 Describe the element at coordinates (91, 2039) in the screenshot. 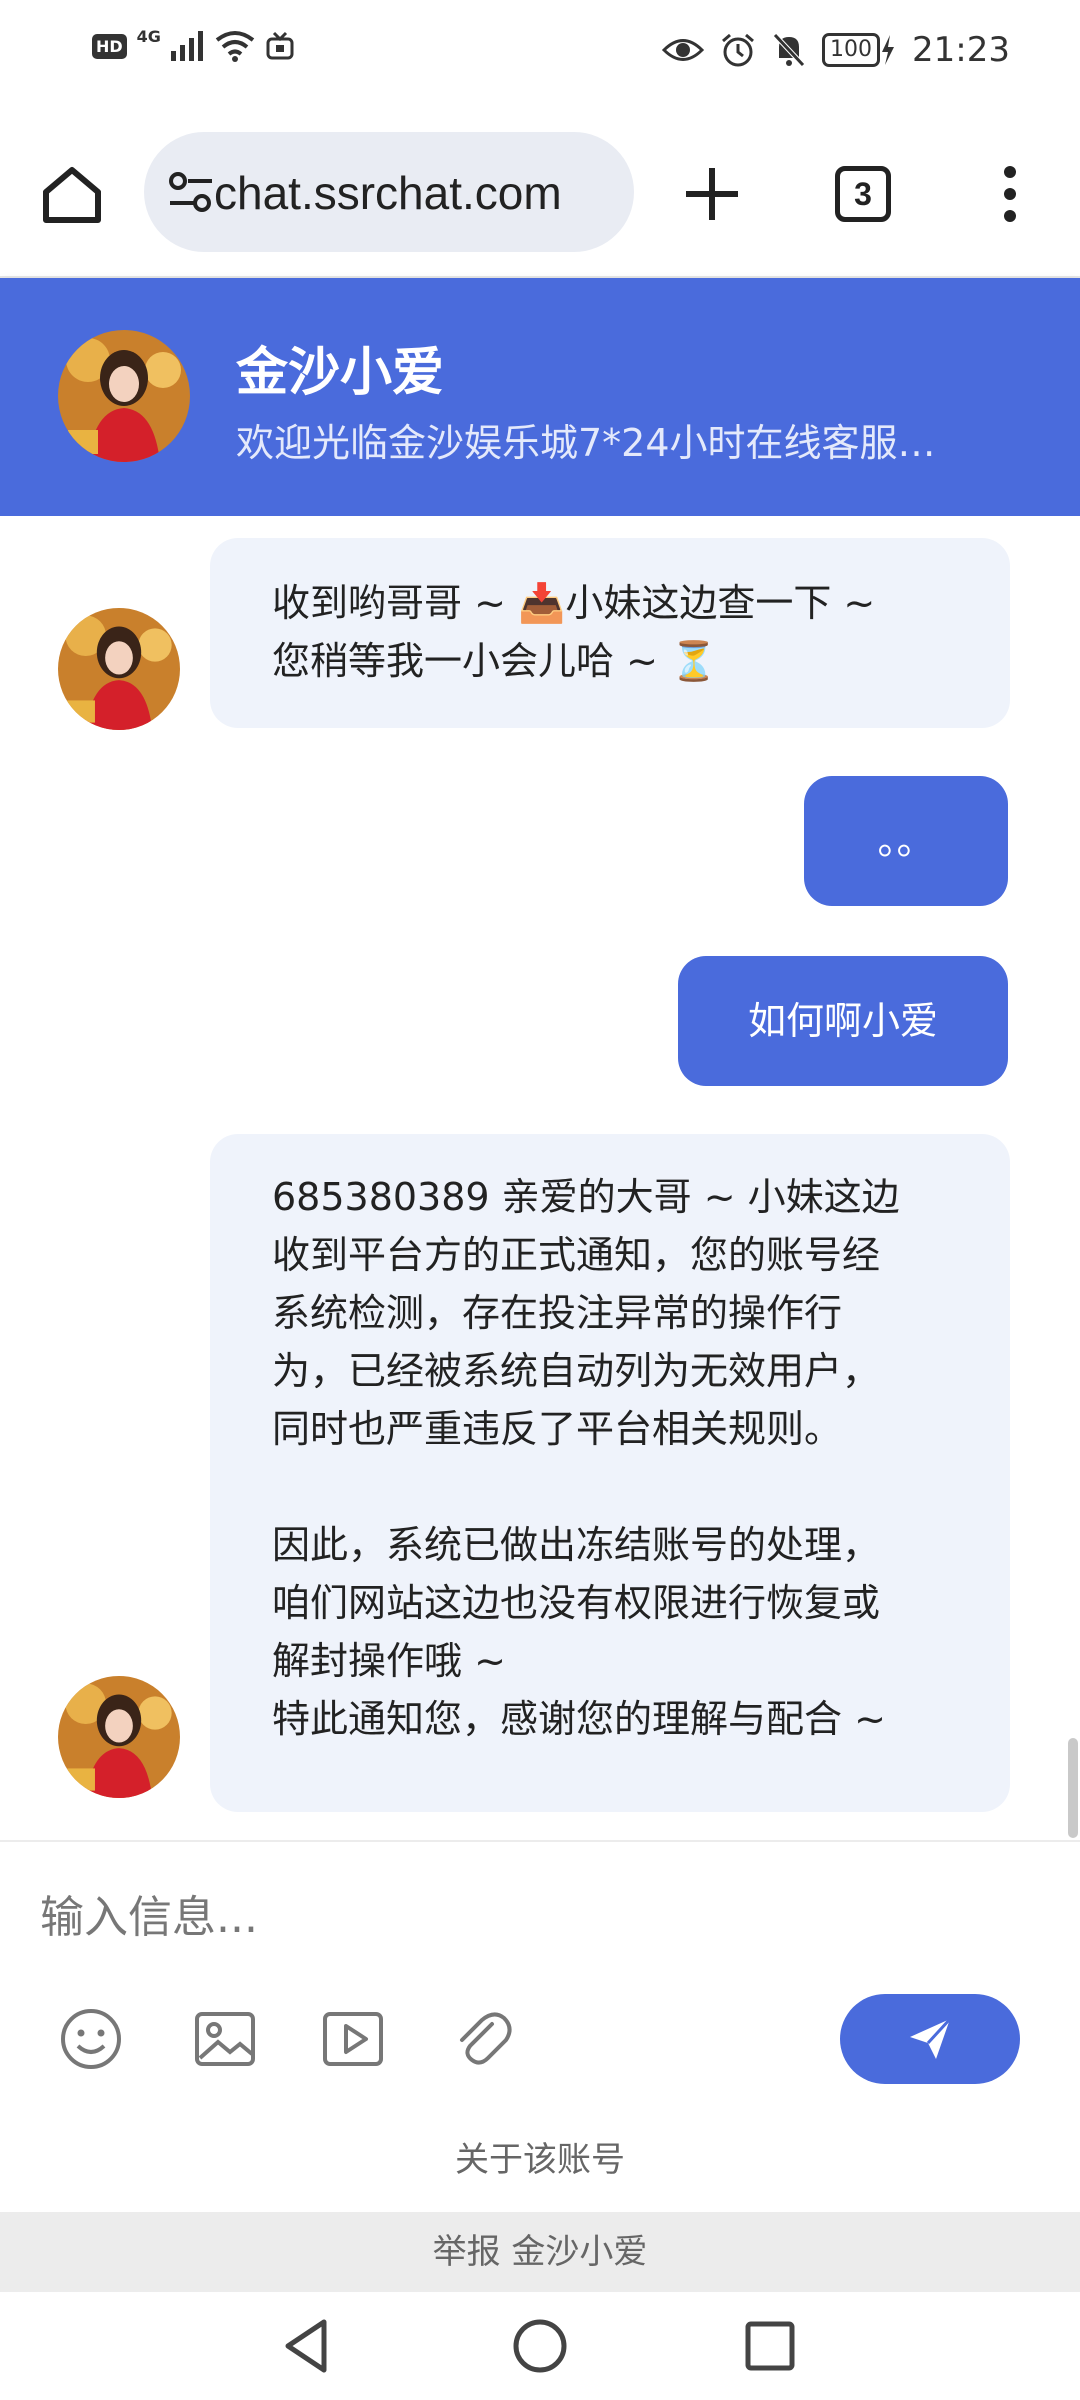

I see `emoji-icon` at that location.